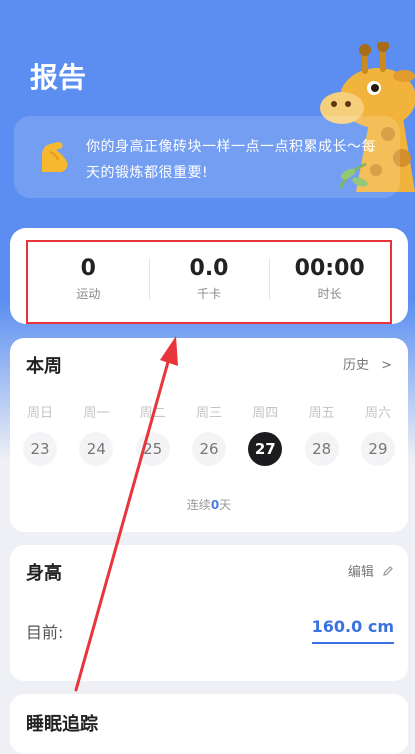 The width and height of the screenshot is (415, 754). I want to click on stat-exercise: 0 运动, so click(88, 282).